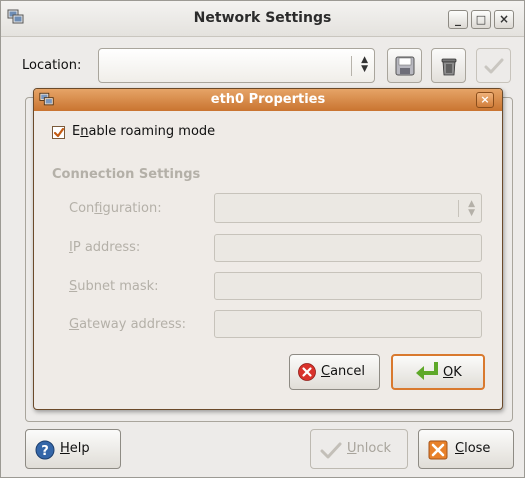 The image size is (525, 478). I want to click on window-titlebar: Network Settings _ □ ×, so click(262, 19).